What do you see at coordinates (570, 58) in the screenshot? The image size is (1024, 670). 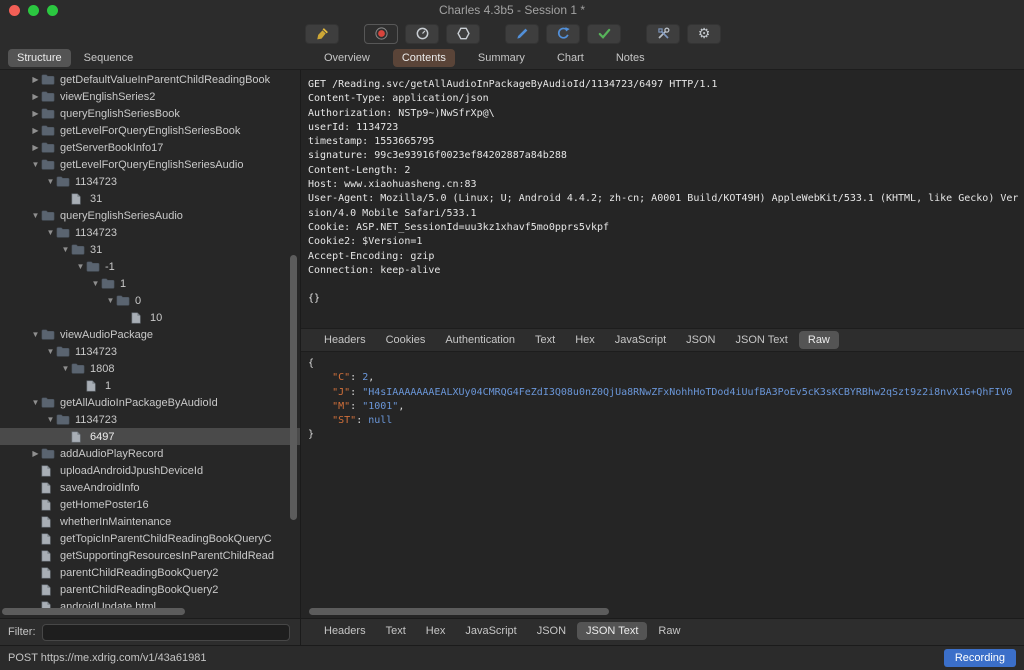 I see `main-tab-chart: Chart` at bounding box center [570, 58].